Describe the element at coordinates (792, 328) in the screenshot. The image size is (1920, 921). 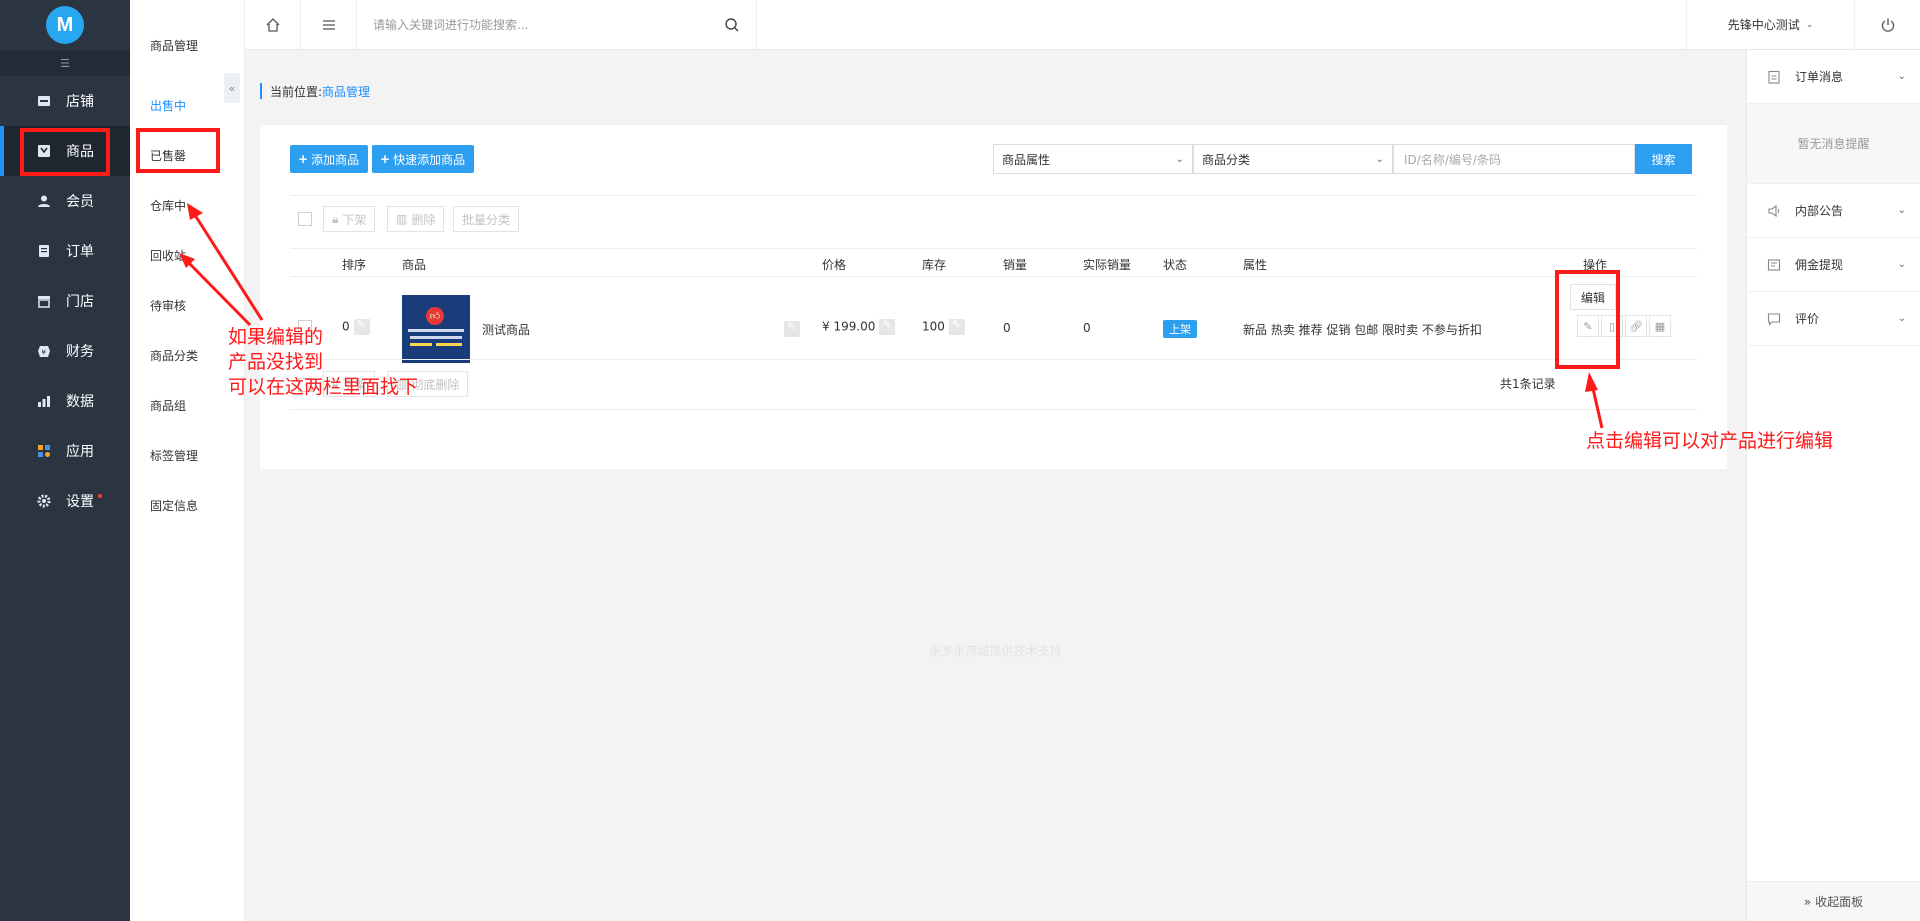
I see `edit-name-icon` at that location.